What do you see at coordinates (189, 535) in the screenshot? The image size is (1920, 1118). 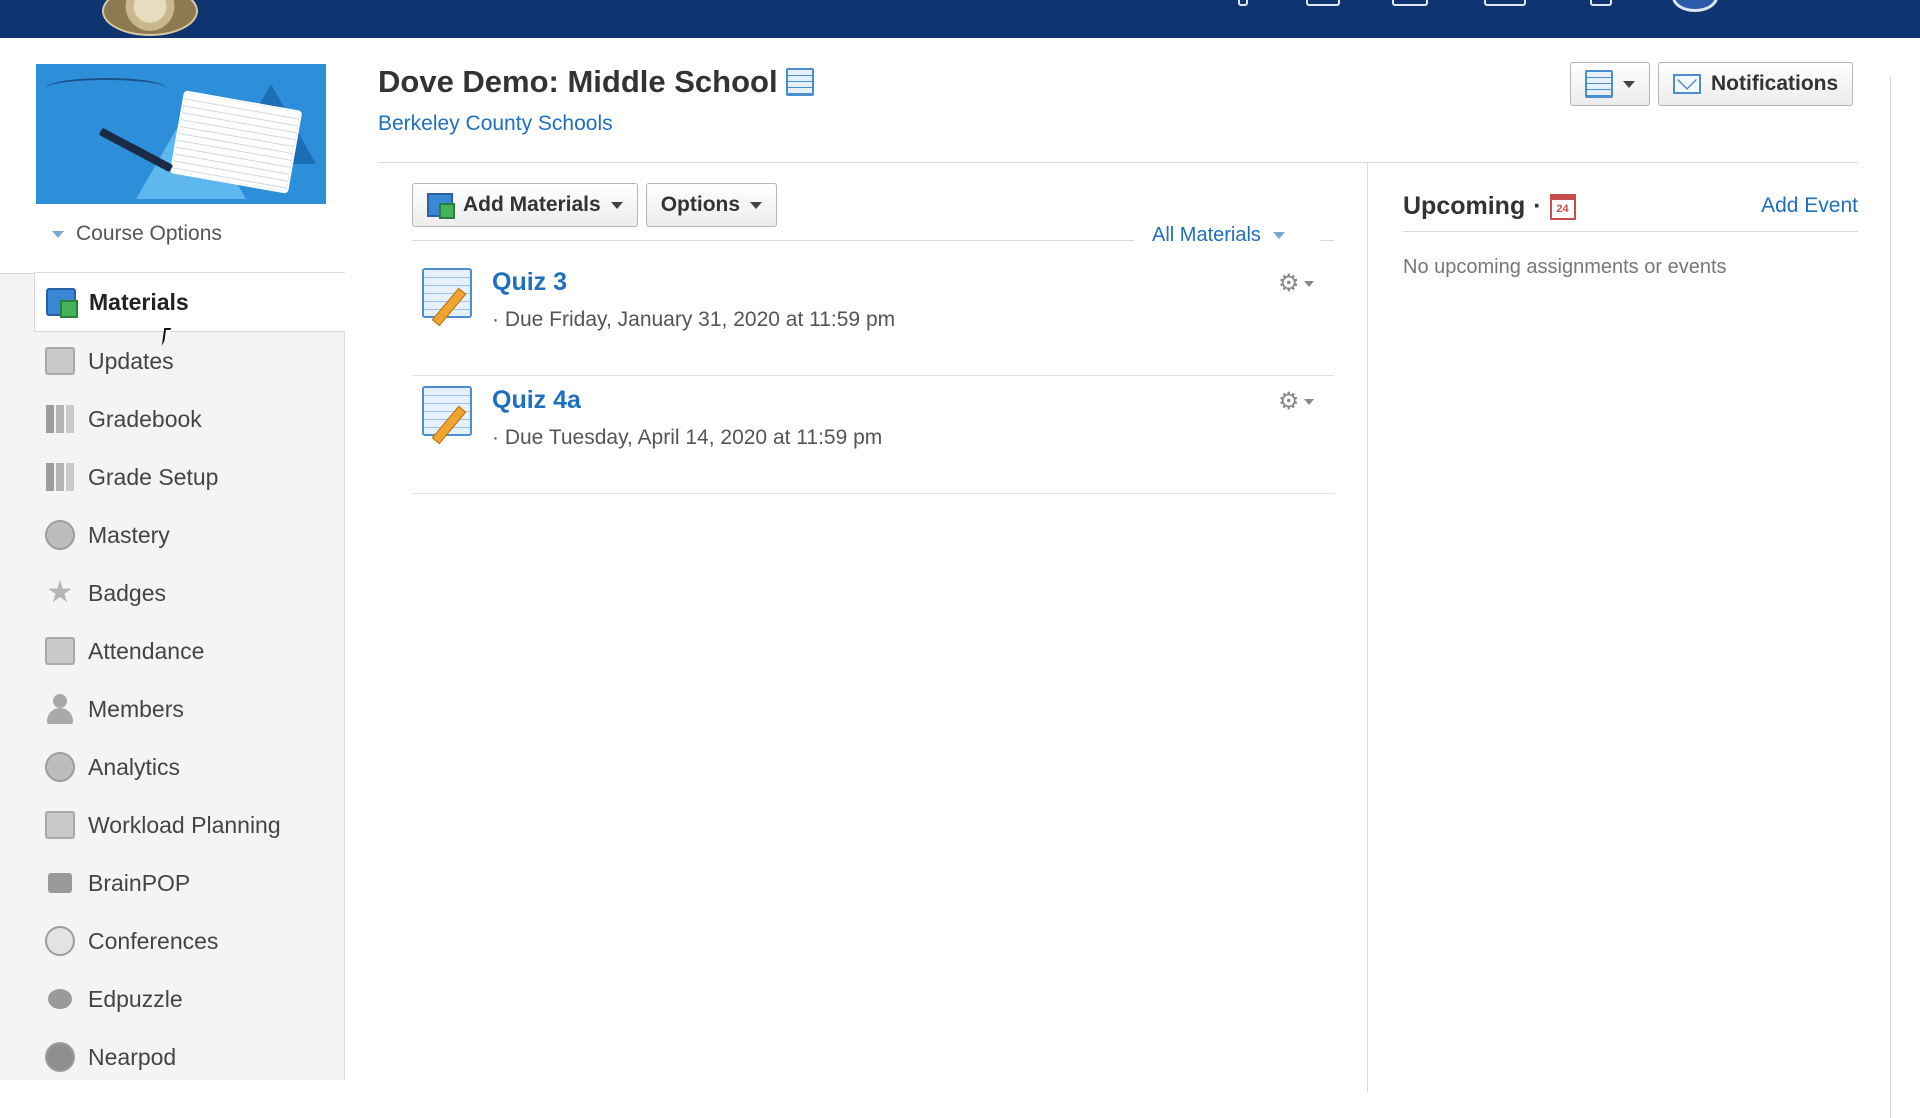 I see `sidebar-item-mastery: Mastery` at bounding box center [189, 535].